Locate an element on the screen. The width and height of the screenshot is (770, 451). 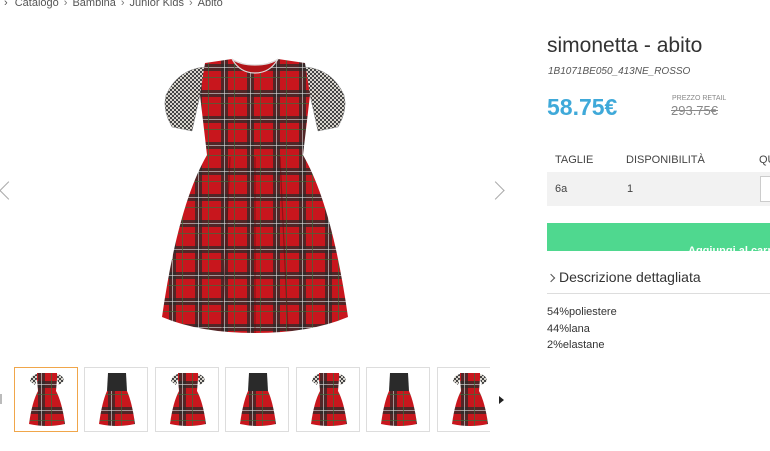
header-quantita: QUANTITÀ is located at coordinates (764, 160).